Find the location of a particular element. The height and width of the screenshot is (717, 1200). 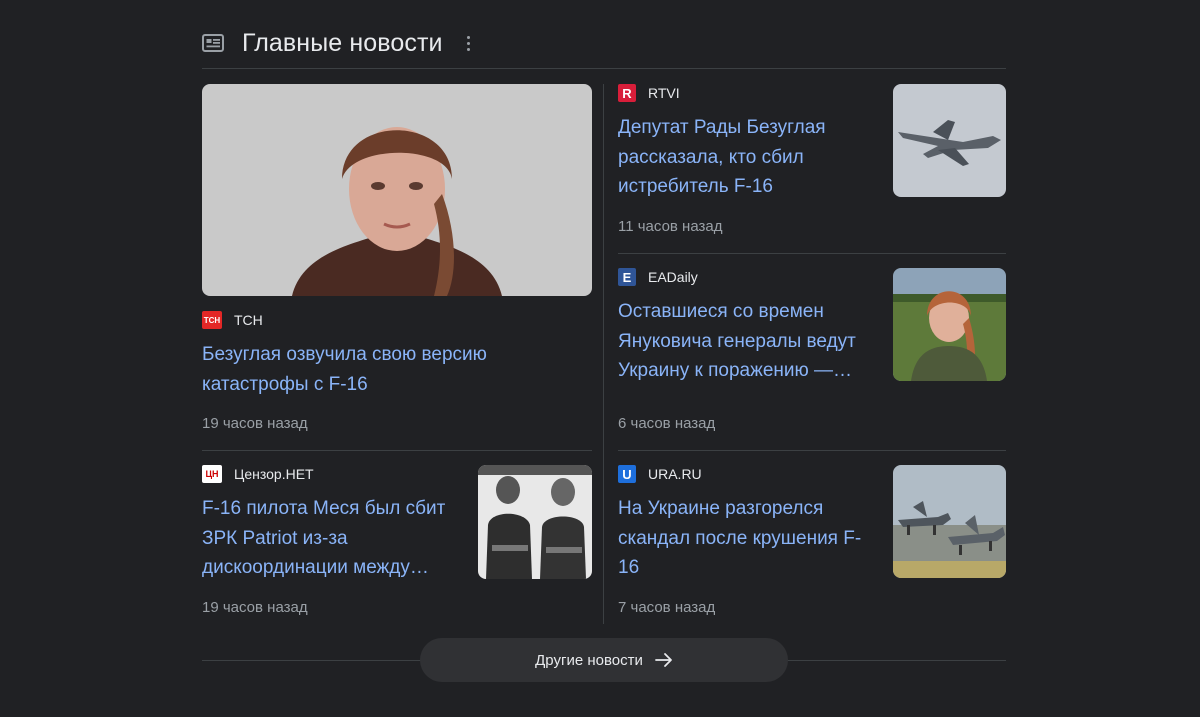

ura-logo-icon: U is located at coordinates (627, 474).